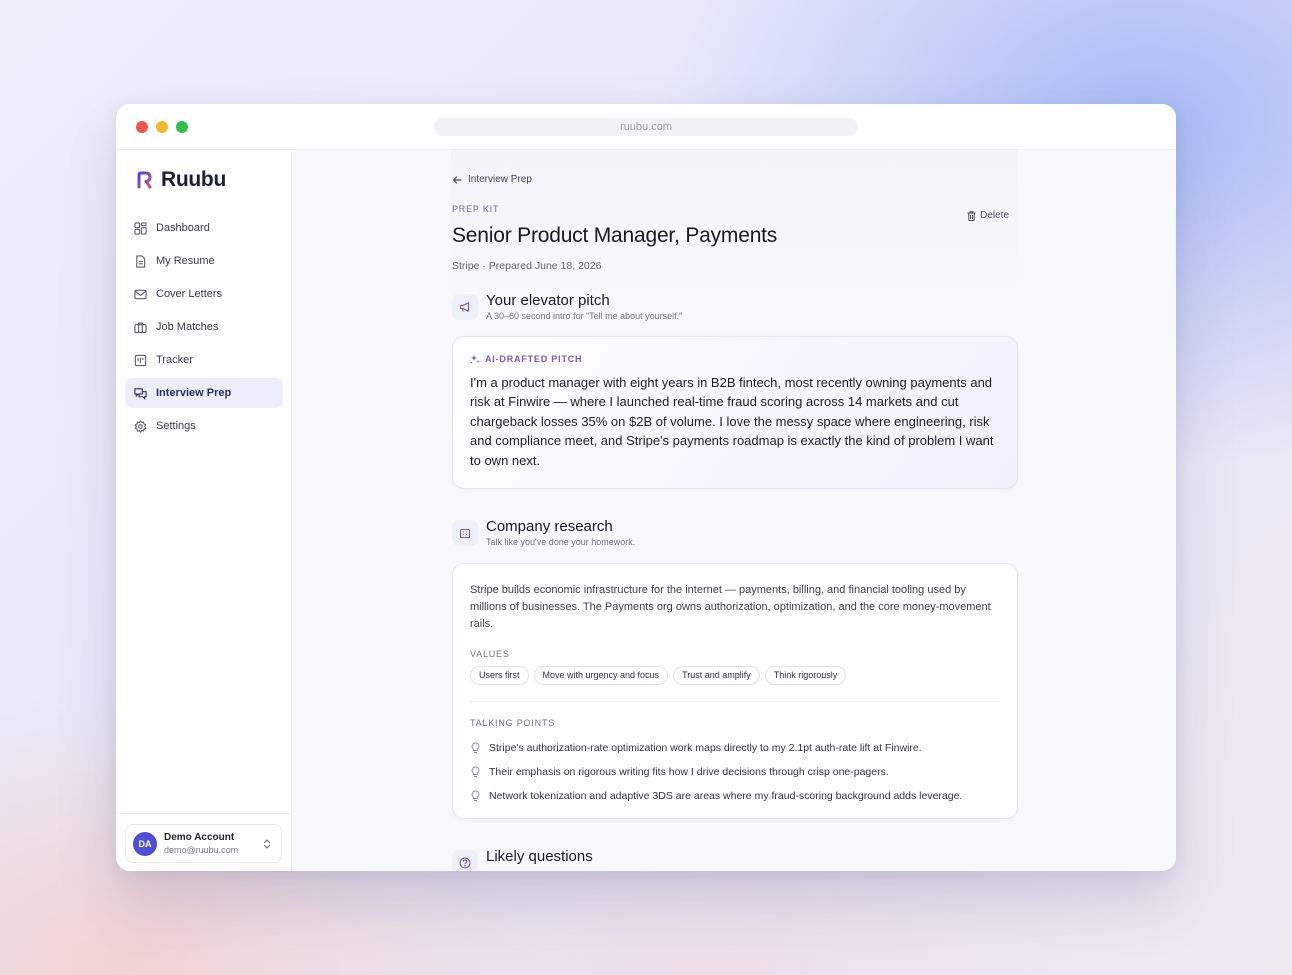 Image resolution: width=1292 pixels, height=975 pixels. Describe the element at coordinates (735, 701) in the screenshot. I see `divider` at that location.